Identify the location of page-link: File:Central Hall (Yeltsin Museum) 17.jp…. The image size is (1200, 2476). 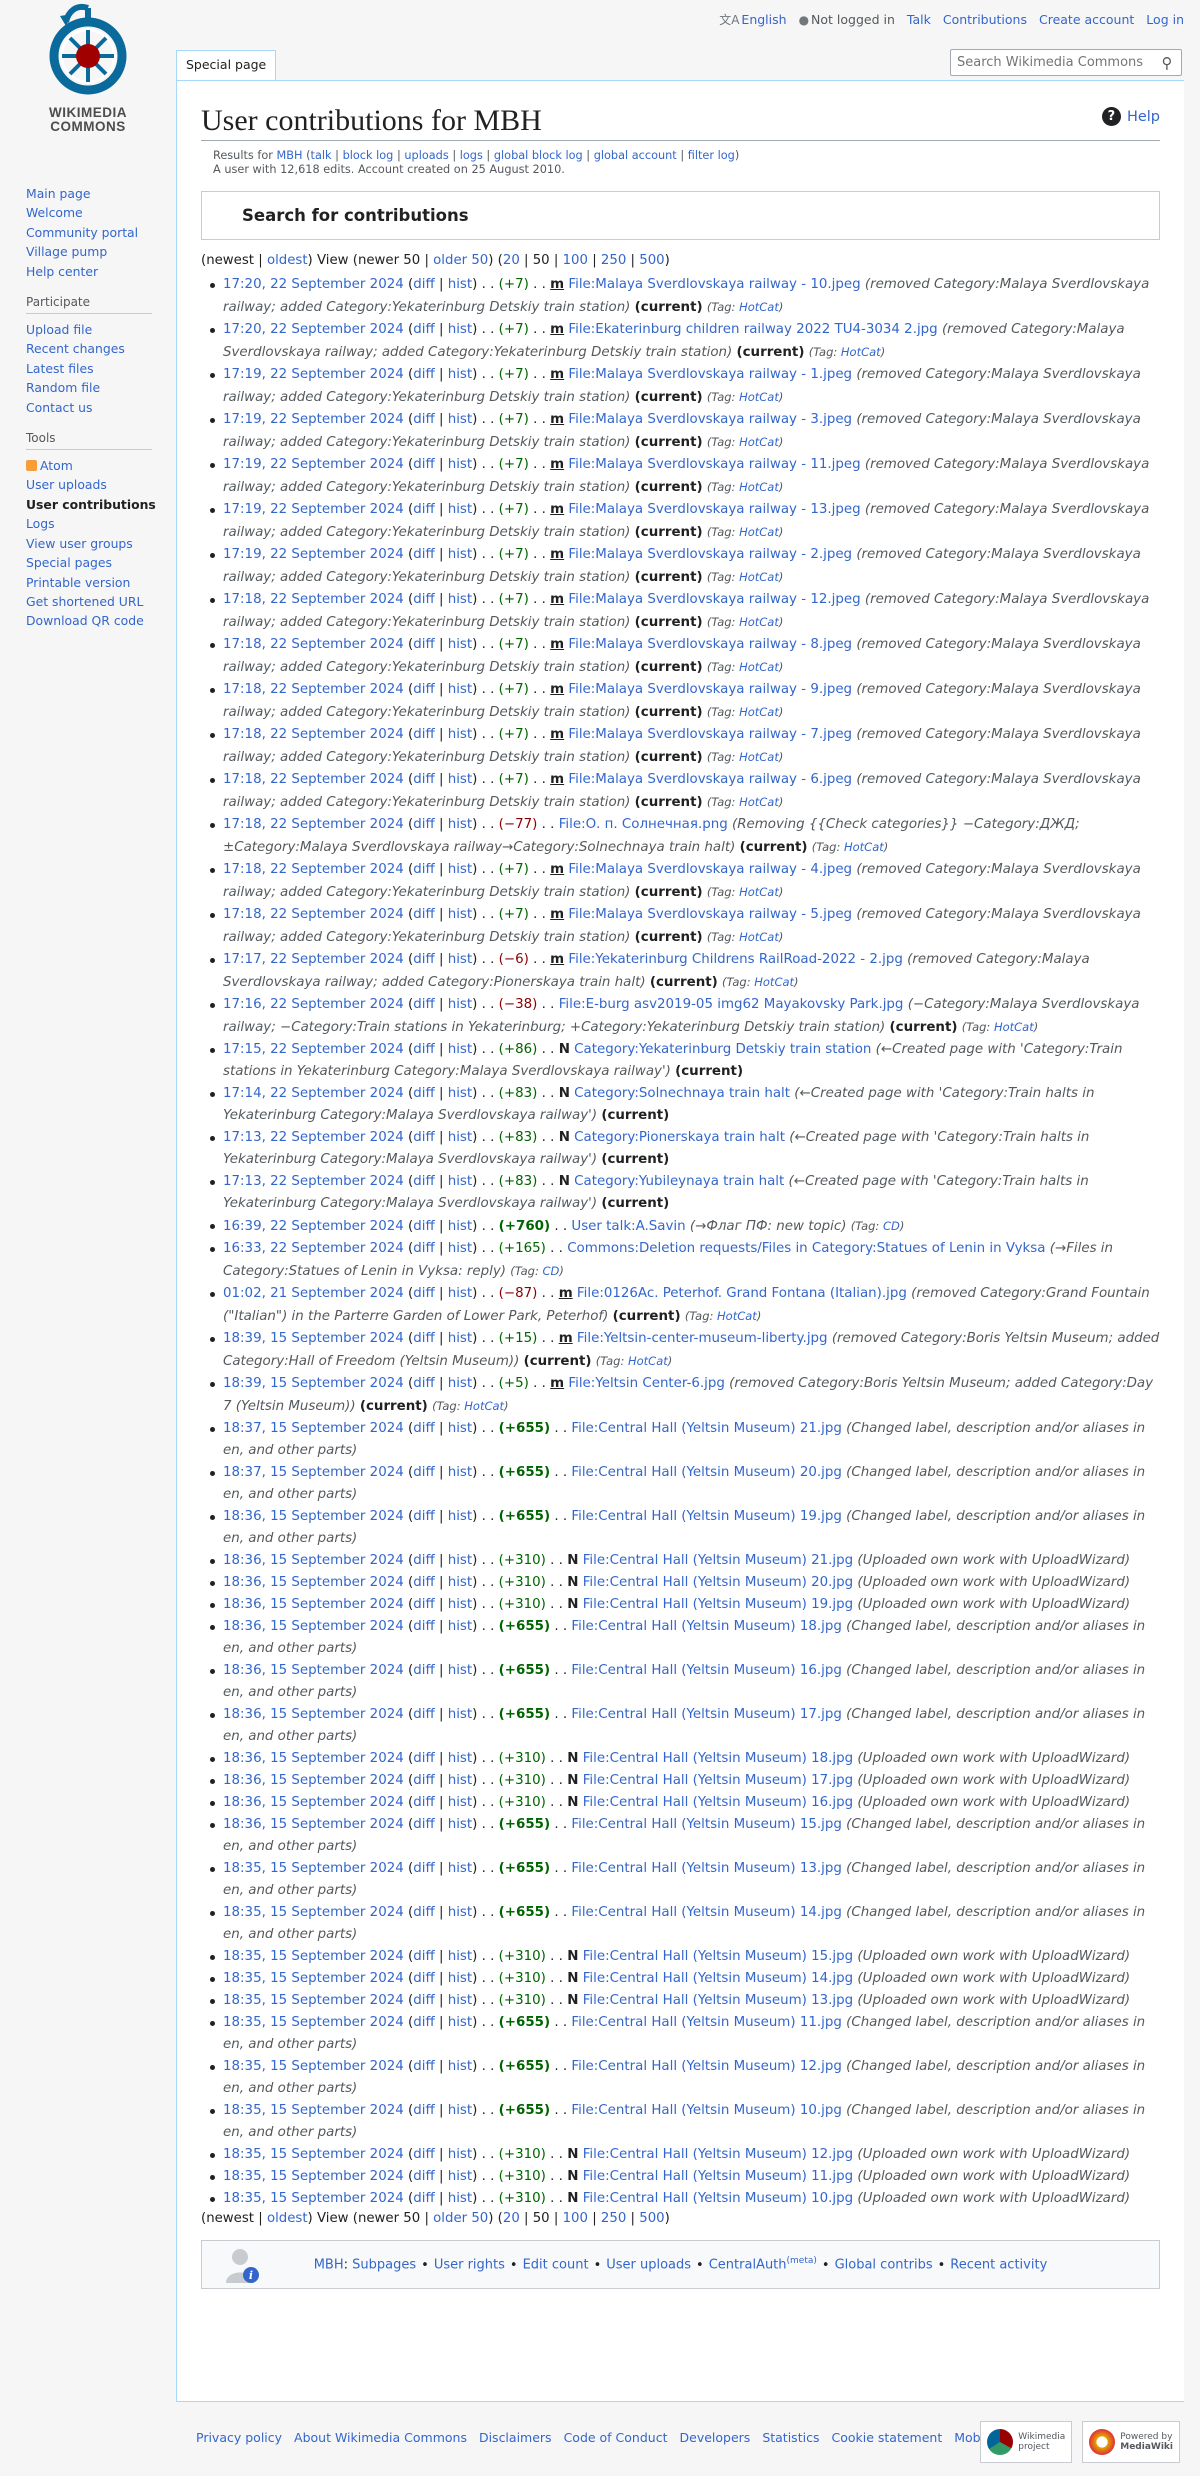
(706, 1714).